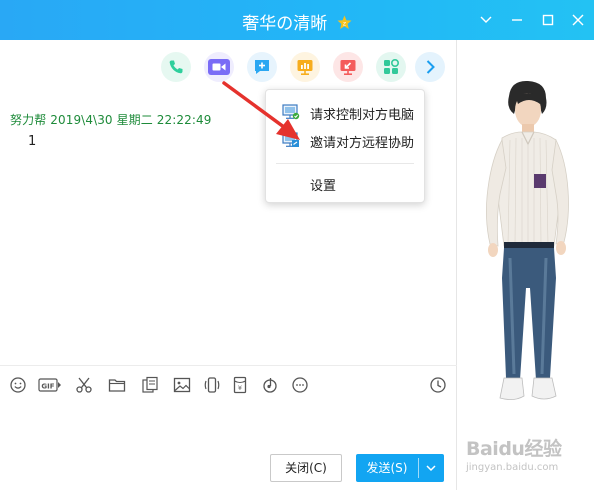  What do you see at coordinates (300, 385) in the screenshot?
I see `more-options-icon` at bounding box center [300, 385].